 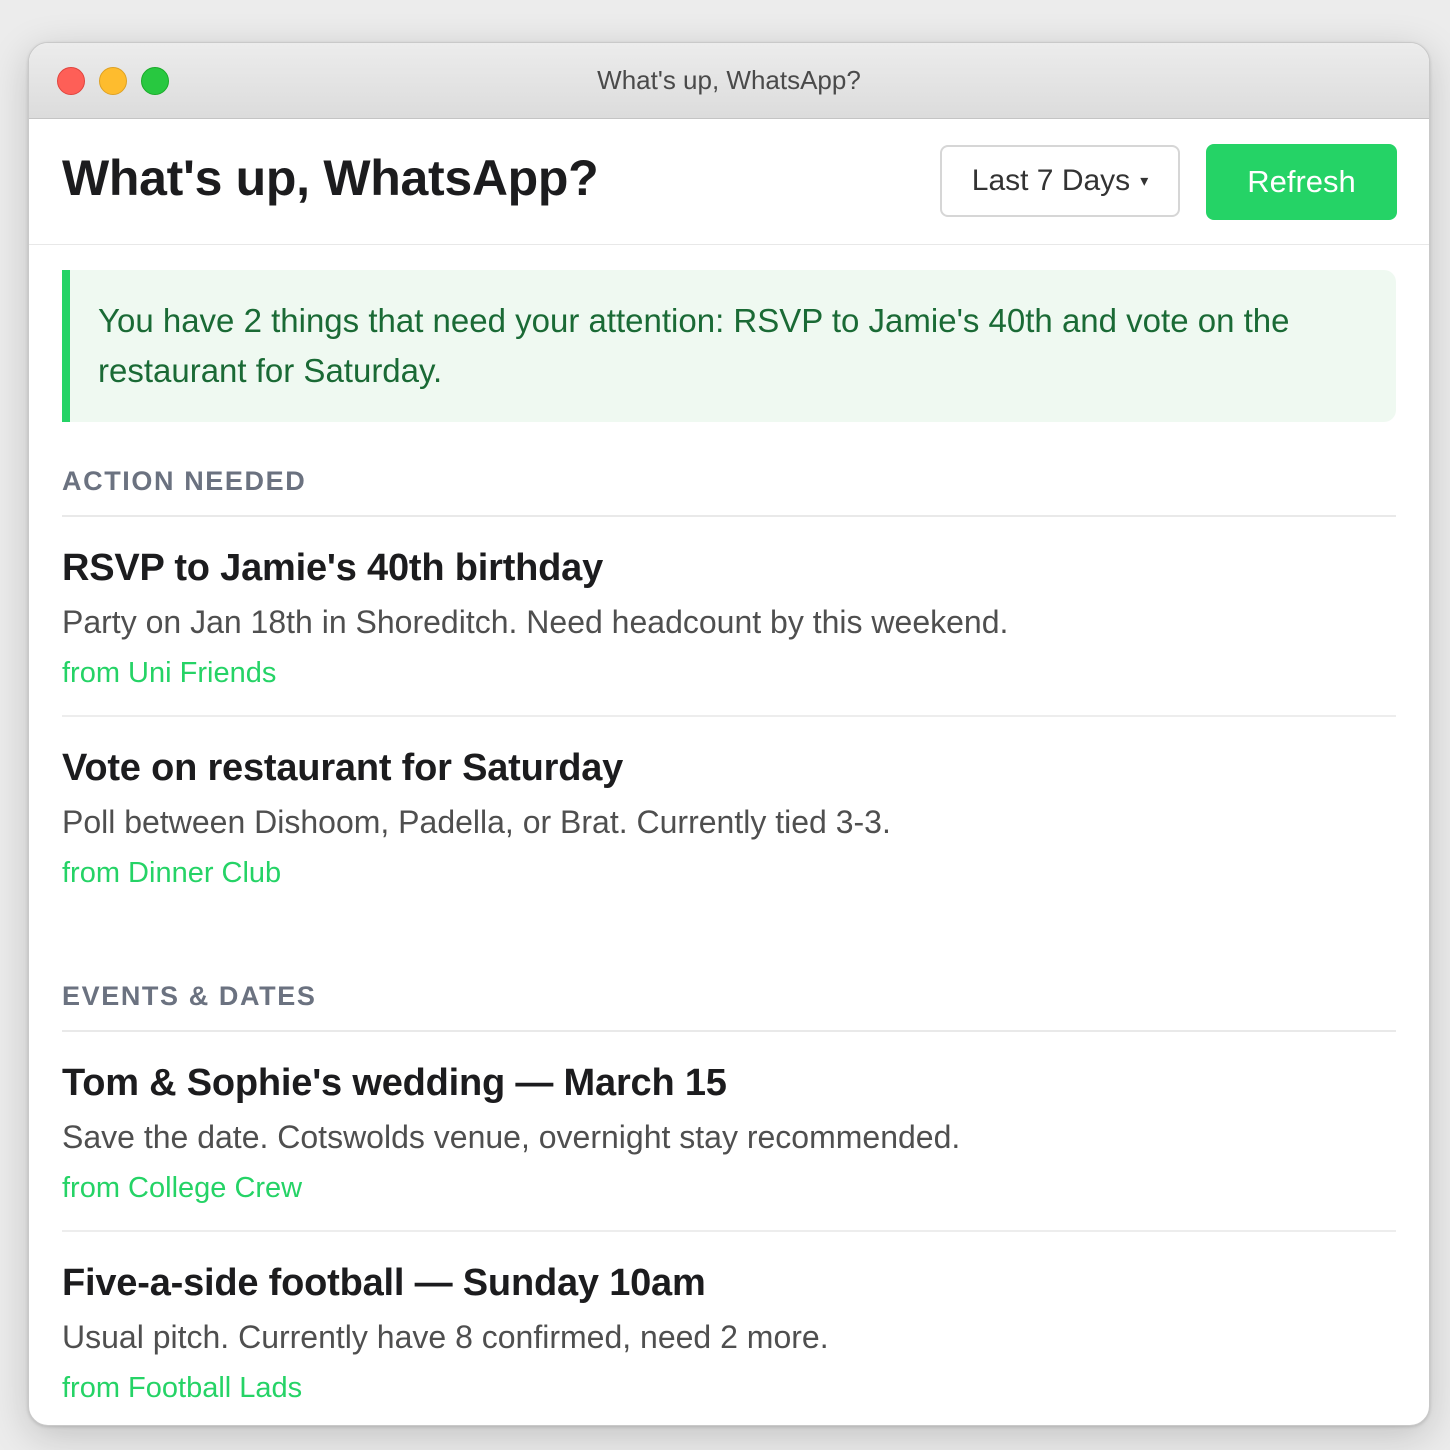 I want to click on section-heading-events-dates: EVENTS & DATES, so click(x=729, y=1006).